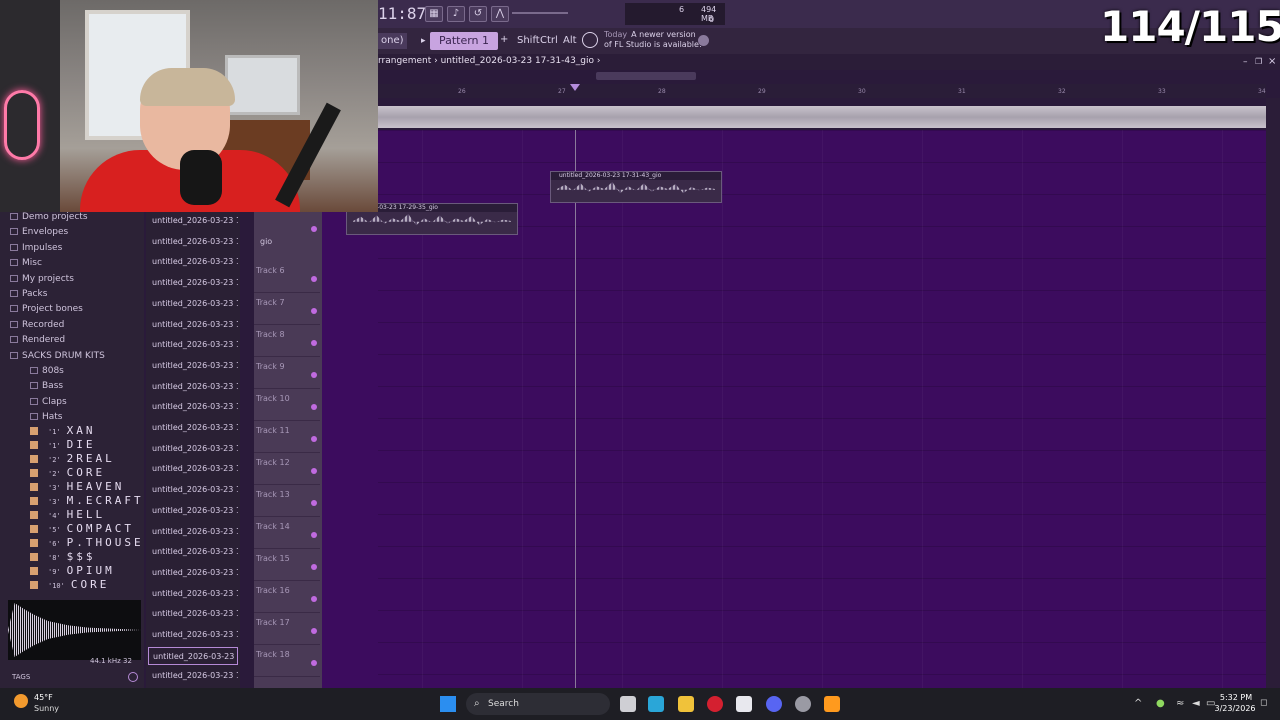 The image size is (1280, 720). Describe the element at coordinates (72, 458) in the screenshot. I see `drum-kit-folder: '2' 2REAL` at that location.